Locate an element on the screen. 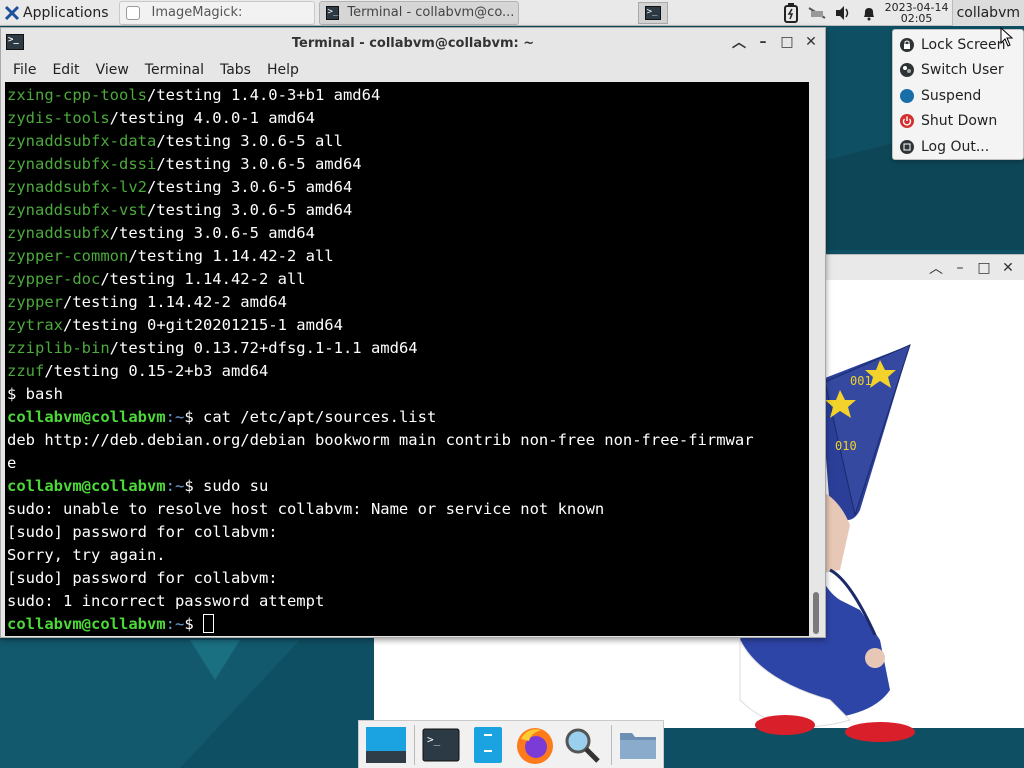 The width and height of the screenshot is (1024, 768). terminal-scrollbar is located at coordinates (816, 359).